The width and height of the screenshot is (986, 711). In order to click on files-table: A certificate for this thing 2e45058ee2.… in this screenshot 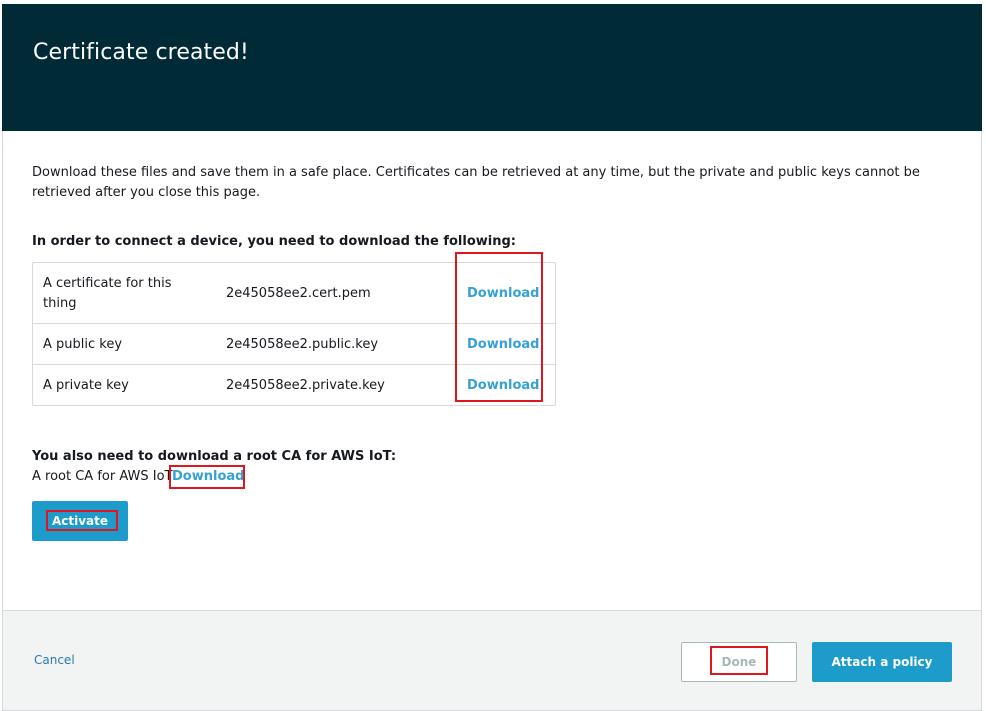, I will do `click(294, 334)`.